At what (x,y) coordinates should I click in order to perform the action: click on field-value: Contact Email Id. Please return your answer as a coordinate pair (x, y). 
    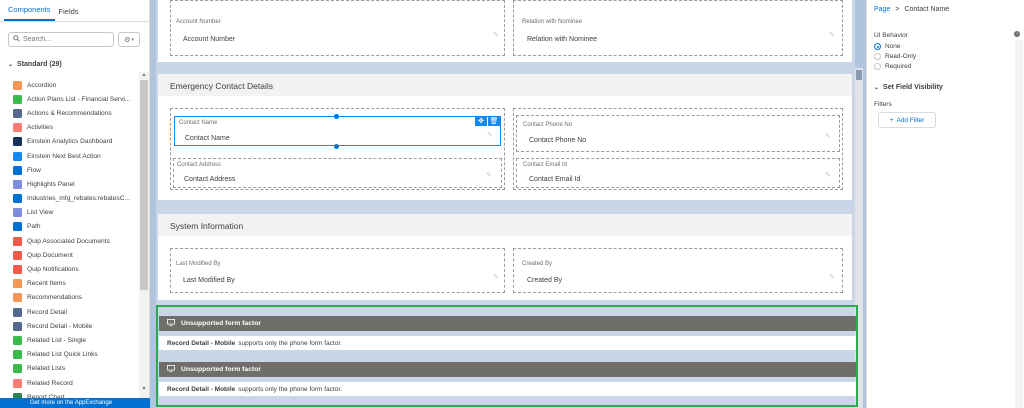
    Looking at the image, I should click on (555, 179).